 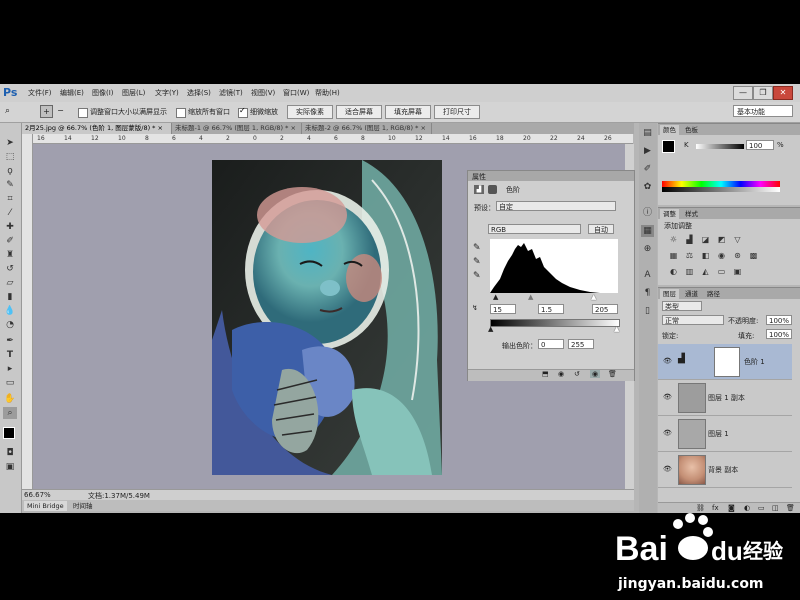 What do you see at coordinates (10, 413) in the screenshot?
I see `zoom-tool-icon-active: ⌕` at bounding box center [10, 413].